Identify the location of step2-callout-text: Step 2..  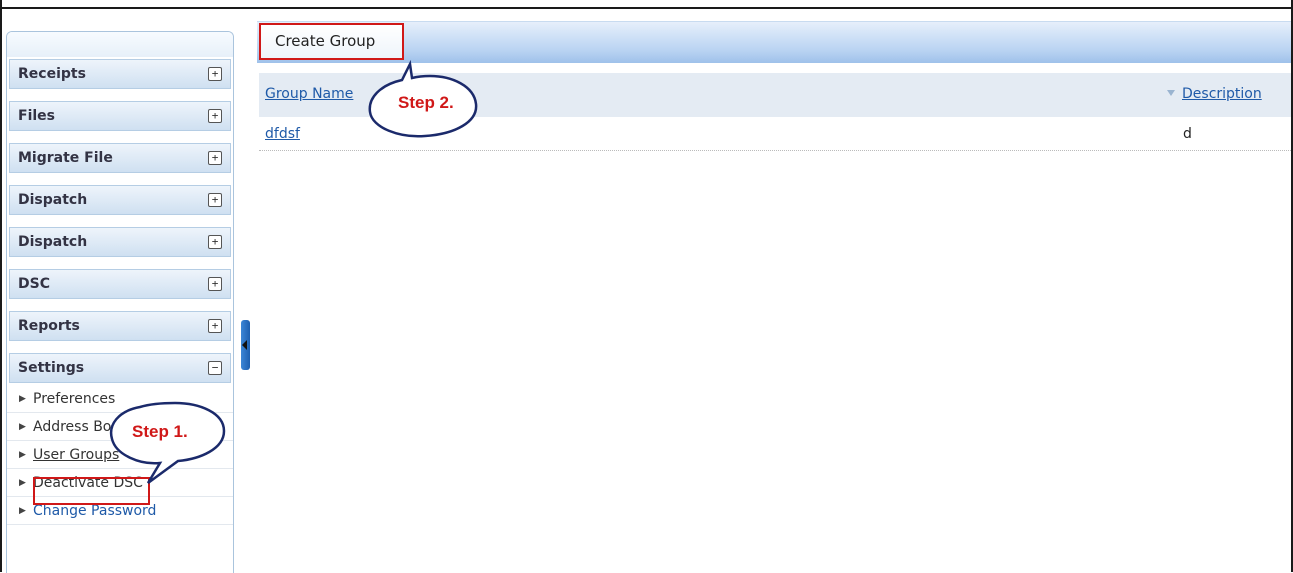
(426, 102).